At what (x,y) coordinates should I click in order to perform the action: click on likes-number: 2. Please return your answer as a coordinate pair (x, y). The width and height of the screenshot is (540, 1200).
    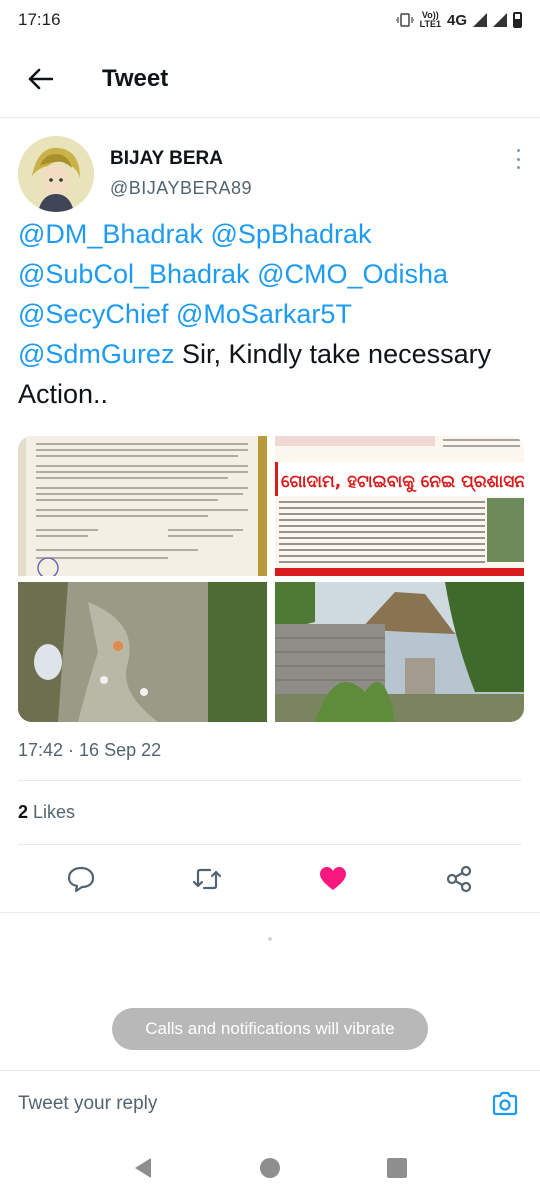
    Looking at the image, I should click on (23, 812).